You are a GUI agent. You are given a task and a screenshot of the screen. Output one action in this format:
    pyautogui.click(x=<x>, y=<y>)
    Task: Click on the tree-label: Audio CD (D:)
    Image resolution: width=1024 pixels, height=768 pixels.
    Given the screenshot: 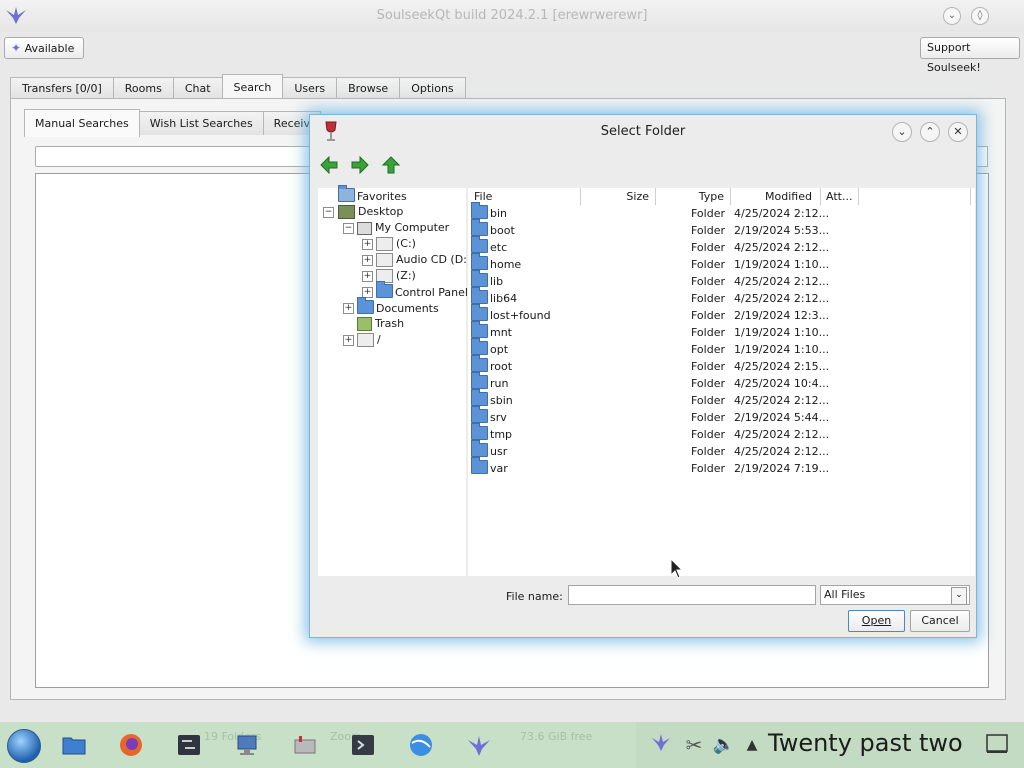 What is the action you would take?
    pyautogui.click(x=434, y=259)
    